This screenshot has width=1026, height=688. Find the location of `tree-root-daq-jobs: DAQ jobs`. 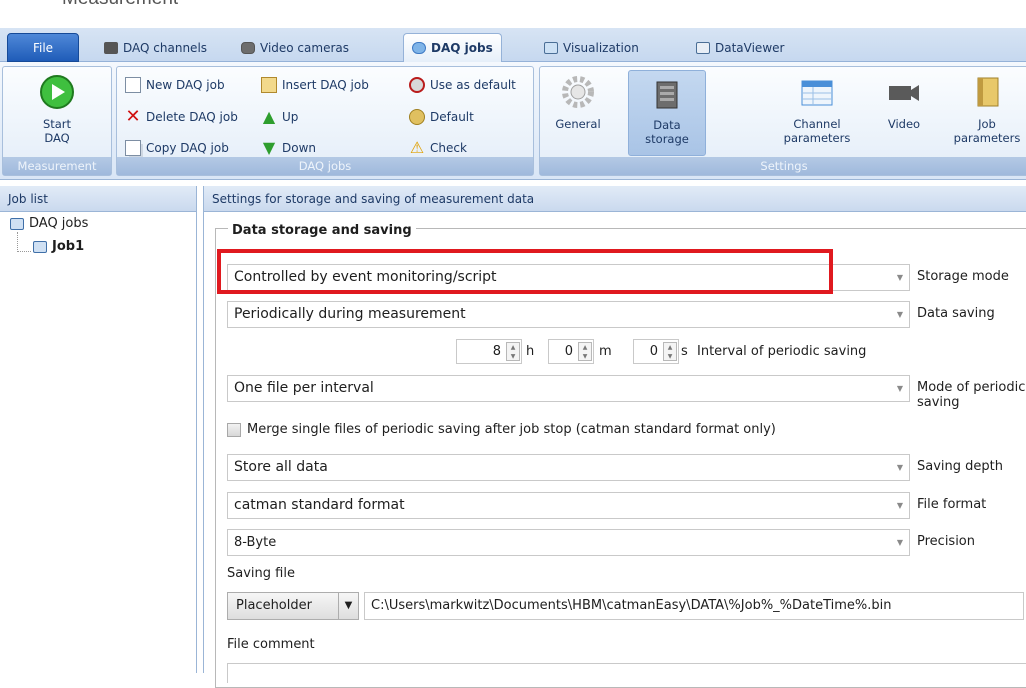

tree-root-daq-jobs: DAQ jobs is located at coordinates (49, 223).